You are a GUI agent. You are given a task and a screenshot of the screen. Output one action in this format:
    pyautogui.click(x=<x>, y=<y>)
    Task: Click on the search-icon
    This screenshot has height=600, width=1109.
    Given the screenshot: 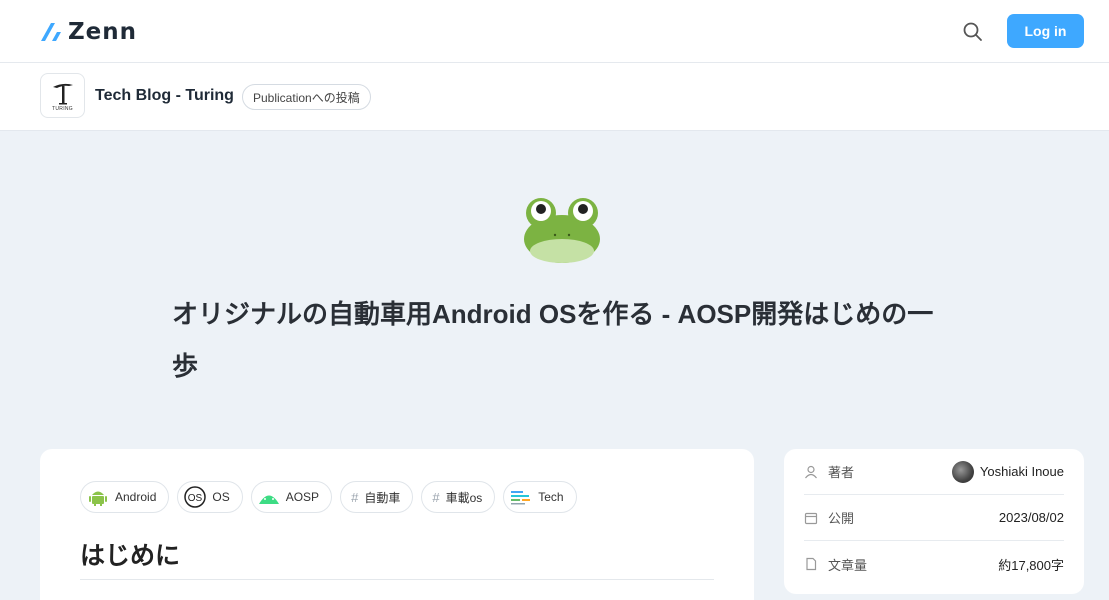 What is the action you would take?
    pyautogui.click(x=972, y=31)
    